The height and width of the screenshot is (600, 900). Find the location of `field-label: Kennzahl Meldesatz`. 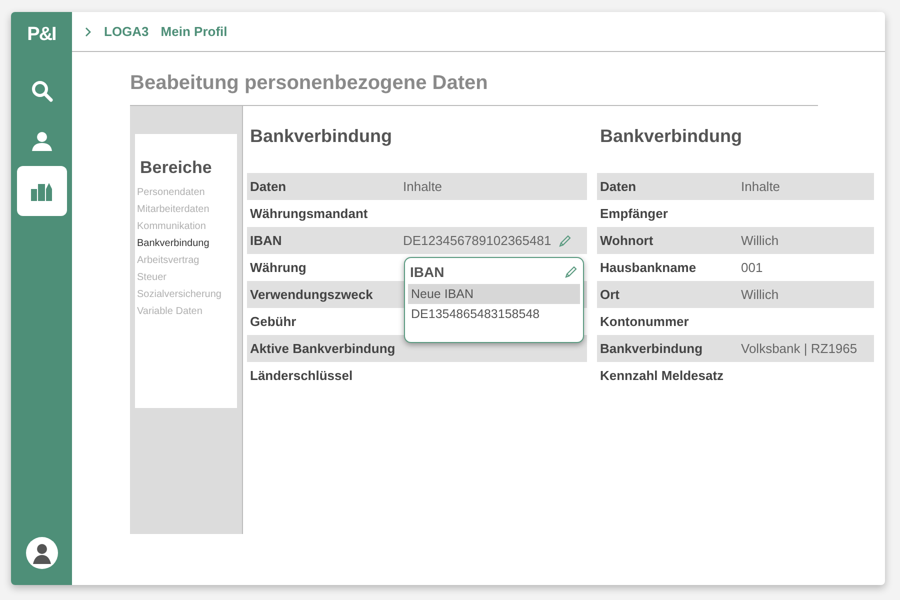

field-label: Kennzahl Meldesatz is located at coordinates (662, 375).